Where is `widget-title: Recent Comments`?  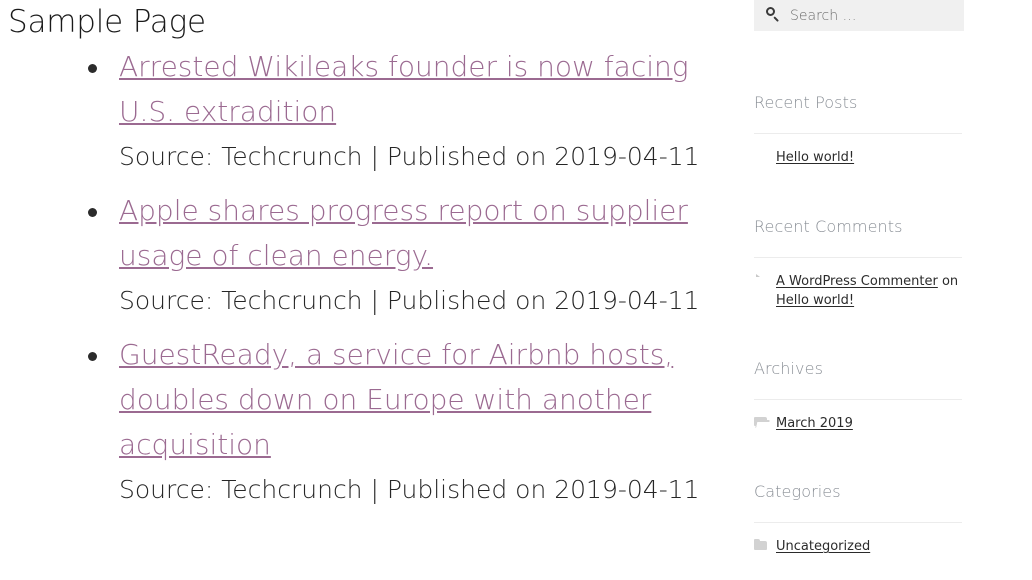
widget-title: Recent Comments is located at coordinates (828, 226).